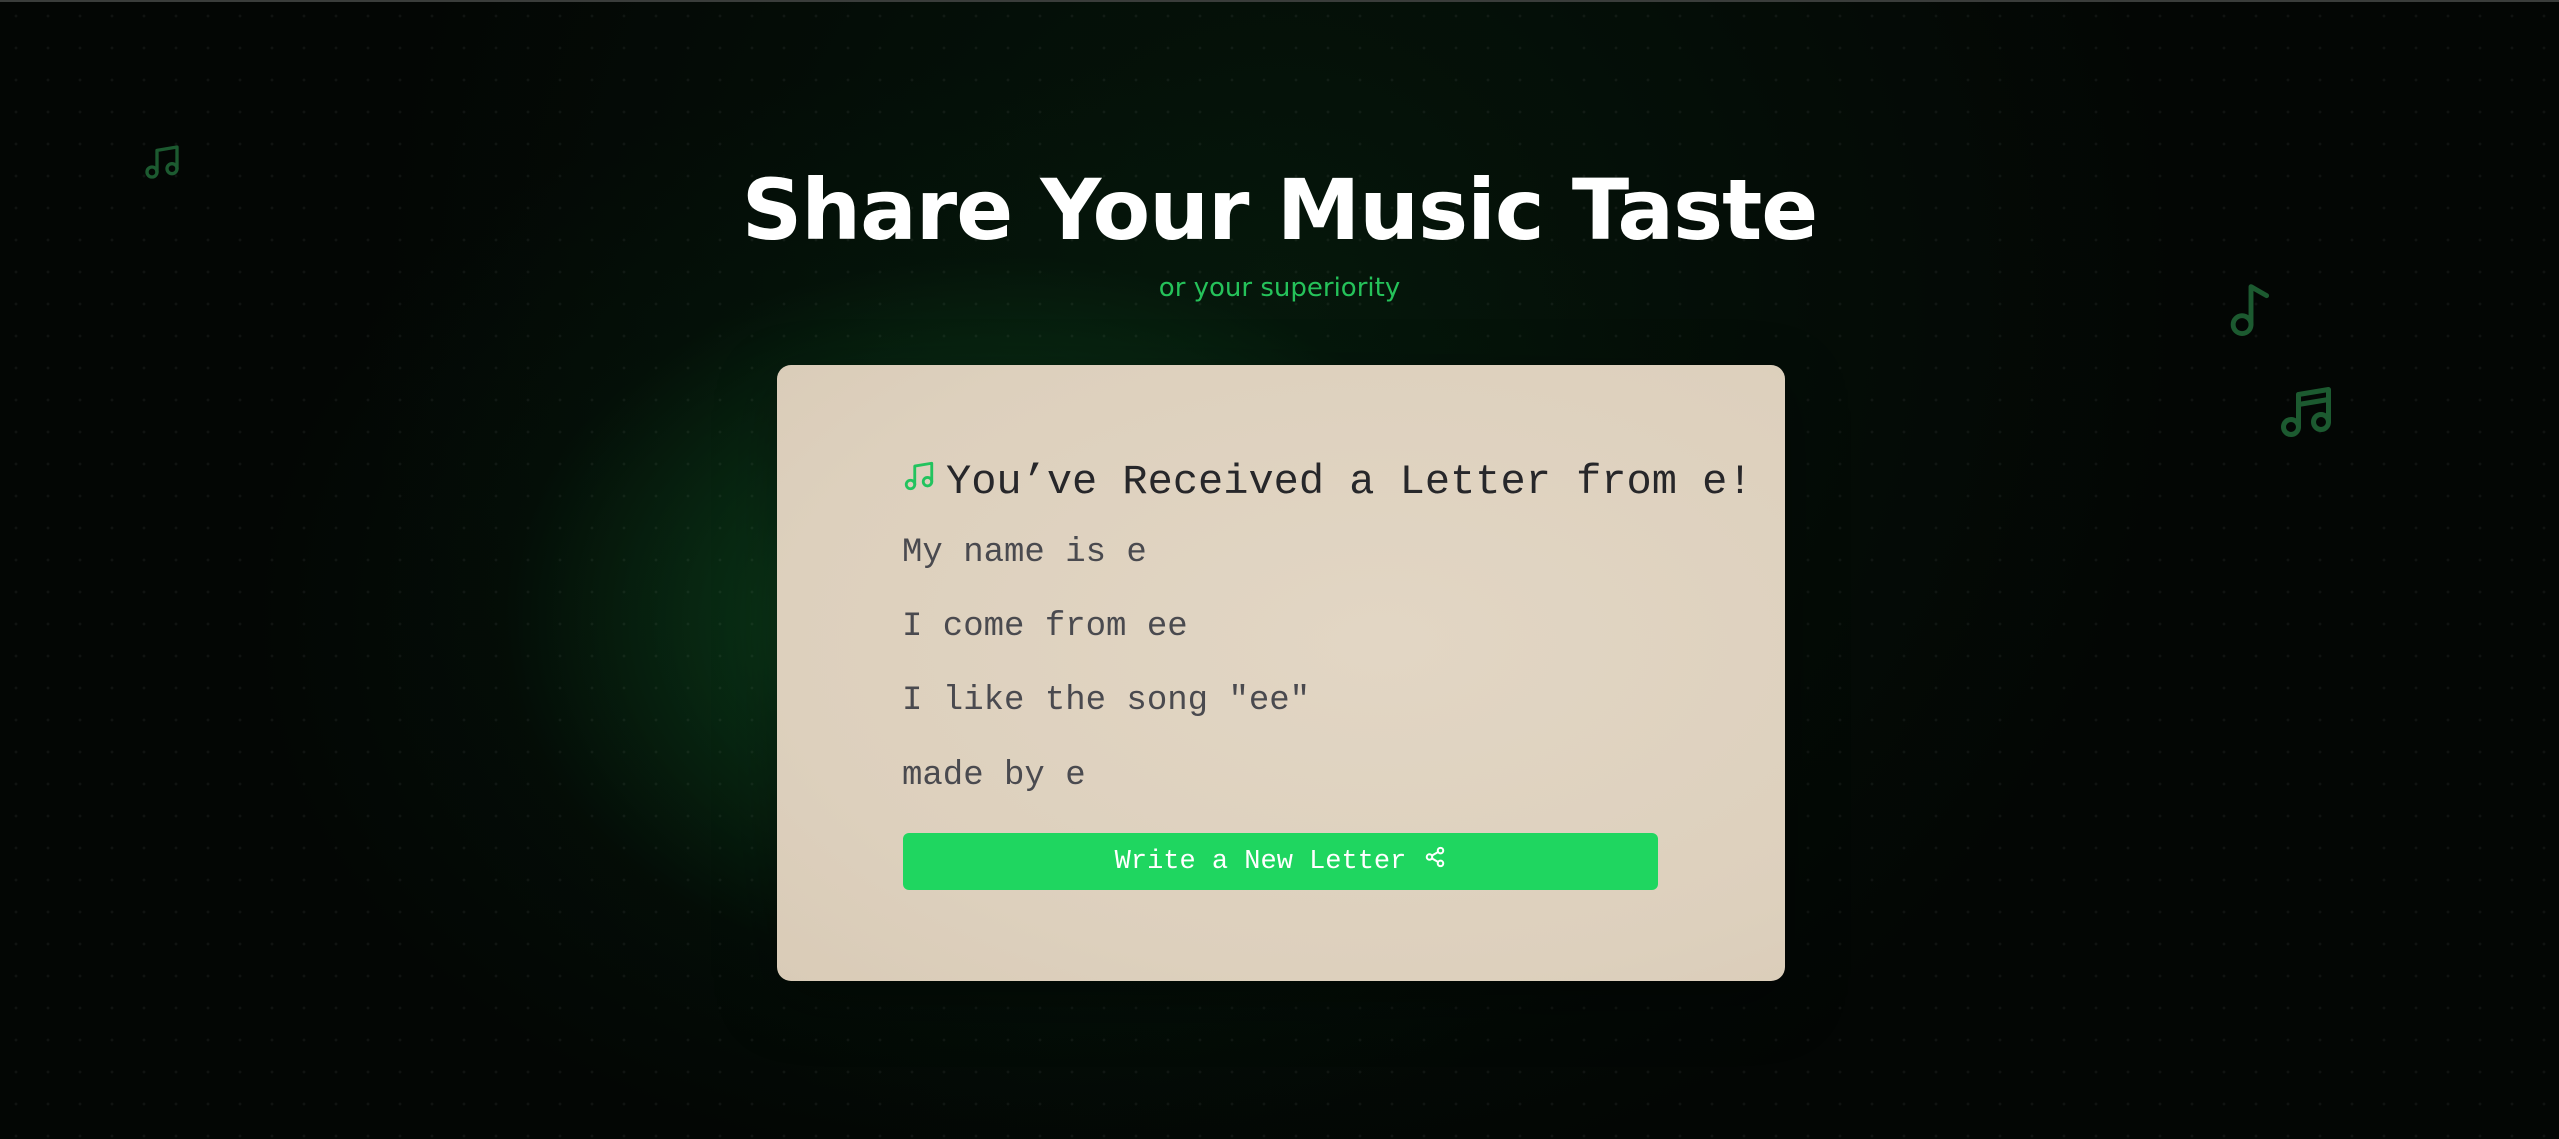 This screenshot has width=2559, height=1139. Describe the element at coordinates (1349, 482) in the screenshot. I see `letter-heading-text: You’ve Received a Letter from e!` at that location.